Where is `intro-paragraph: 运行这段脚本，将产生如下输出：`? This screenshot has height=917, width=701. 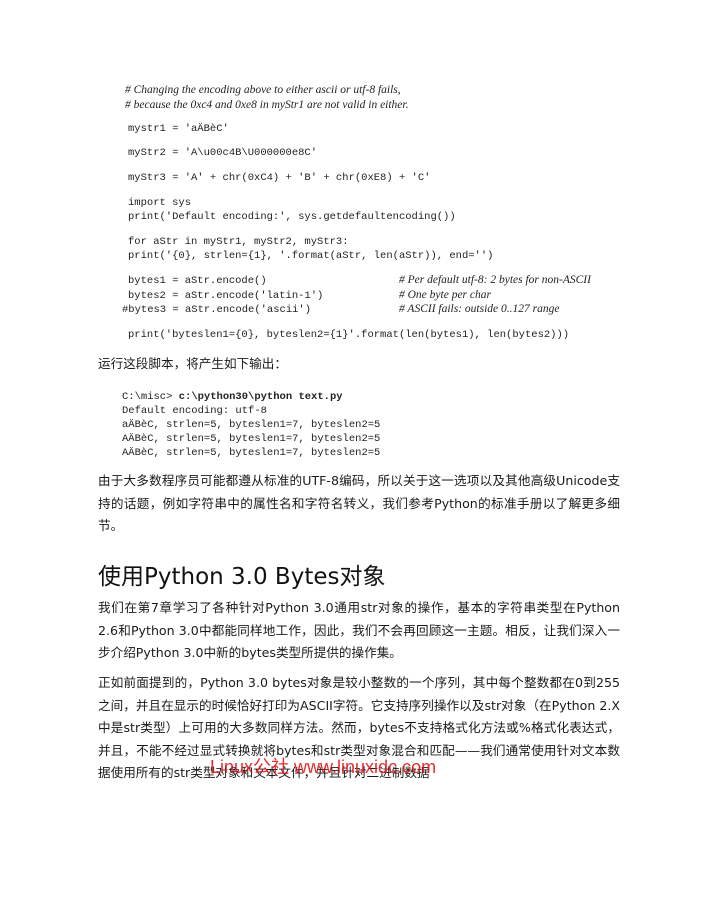
intro-paragraph: 运行这段脚本，将产生如下输出： is located at coordinates (192, 363).